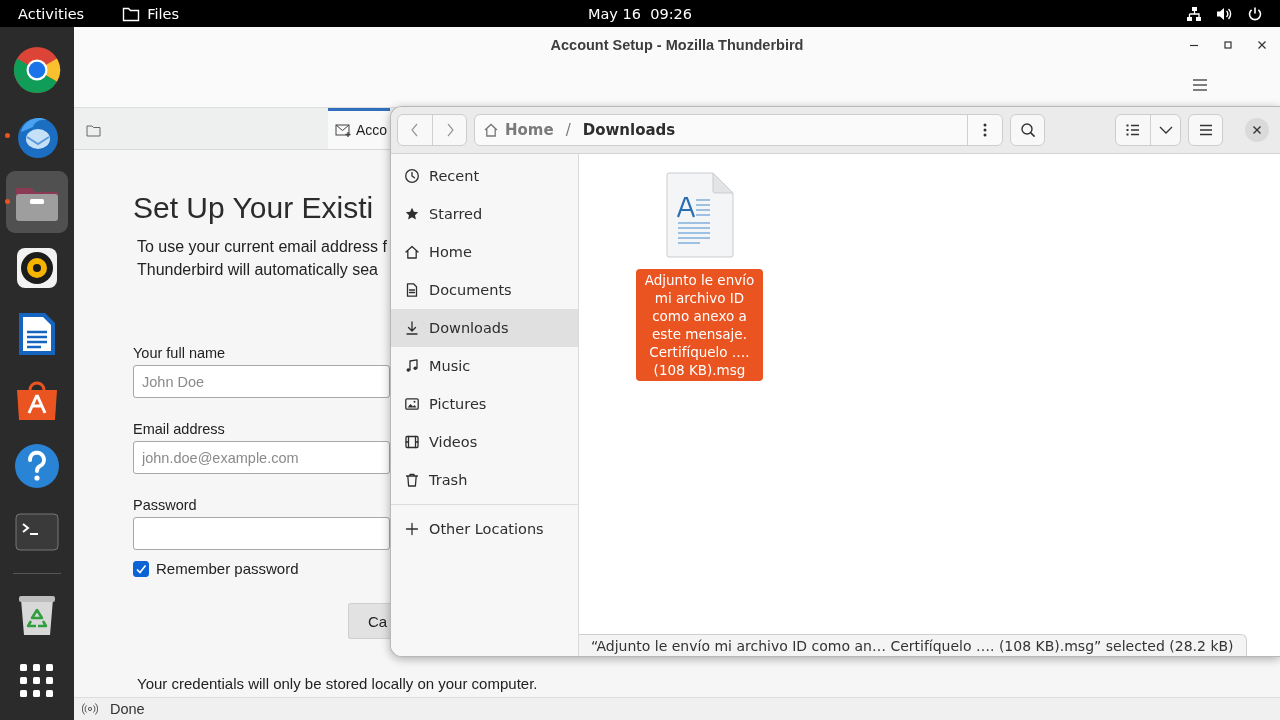 This screenshot has height=720, width=1280. What do you see at coordinates (677, 45) in the screenshot?
I see `window-title: Account Setup - Mozilla Thunderbird` at bounding box center [677, 45].